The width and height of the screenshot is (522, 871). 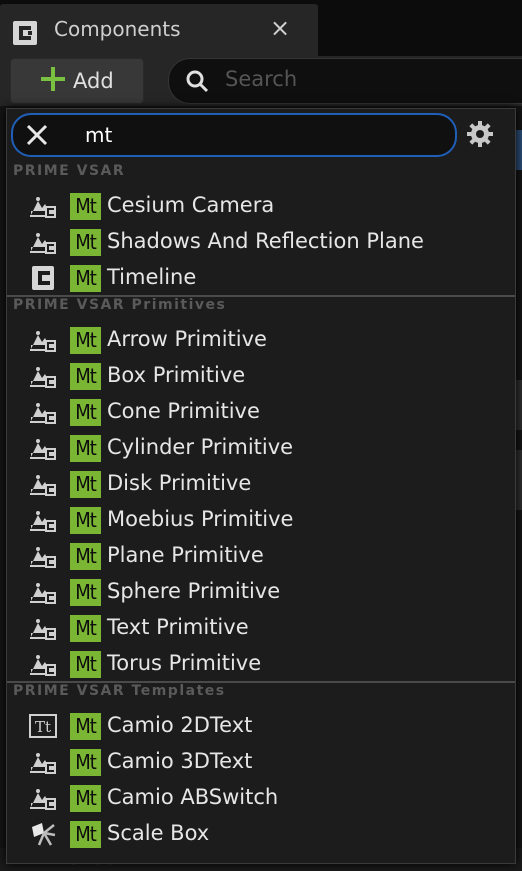 I want to click on menu-item: Mt Shadows And Reflection Plane, so click(x=261, y=242).